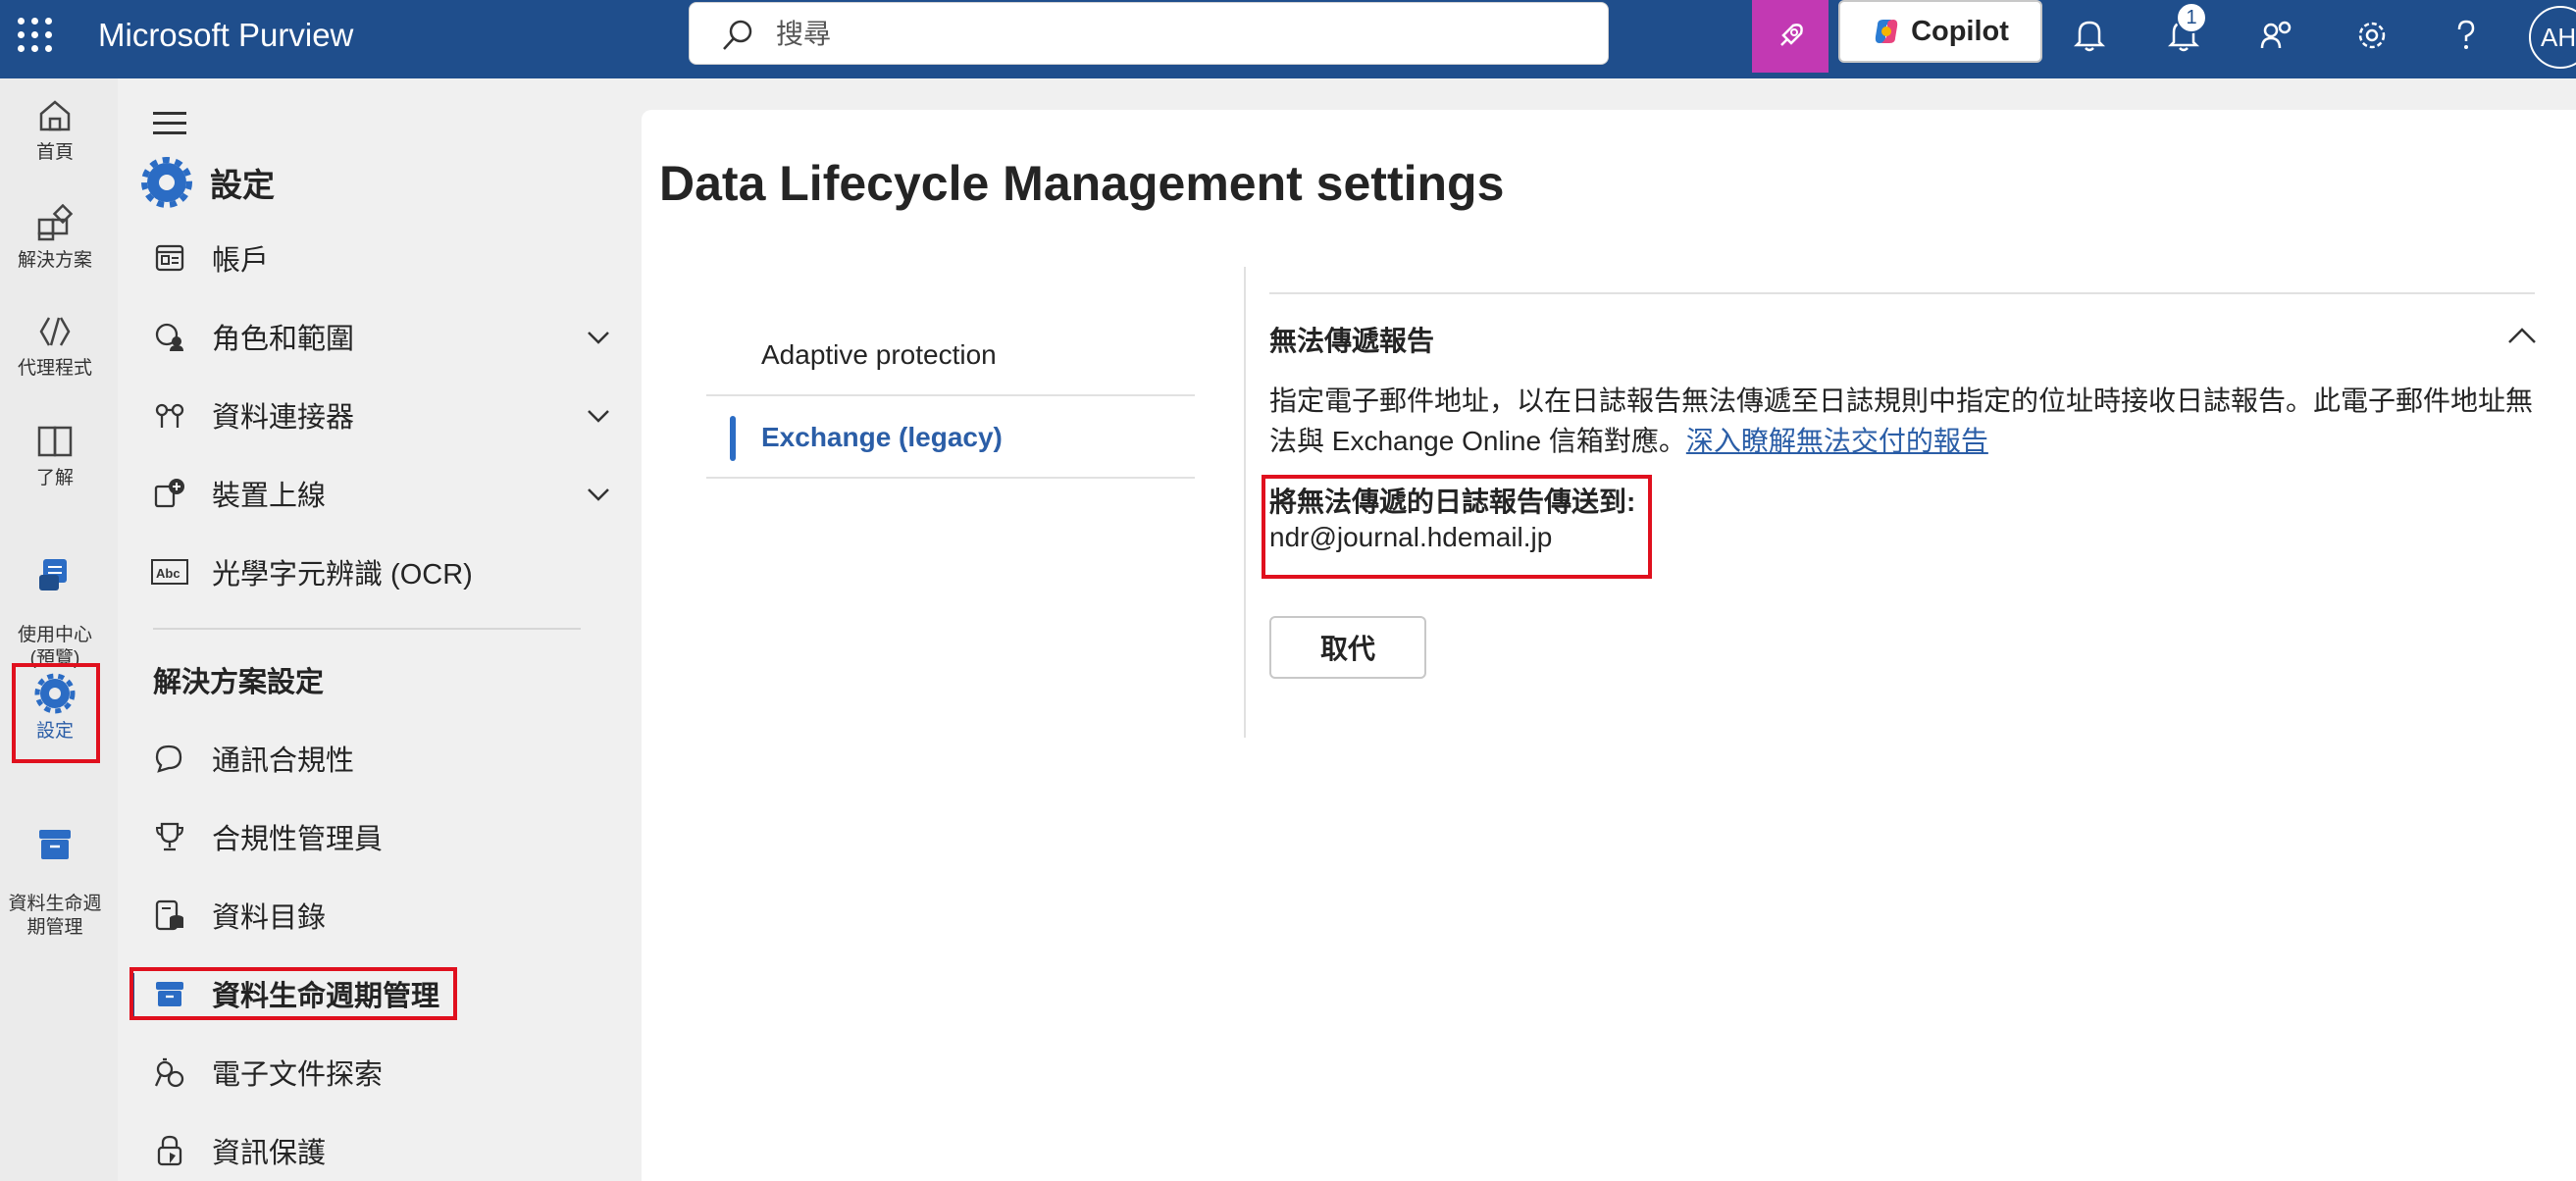  I want to click on nav-item-label: 資料目錄, so click(269, 918).